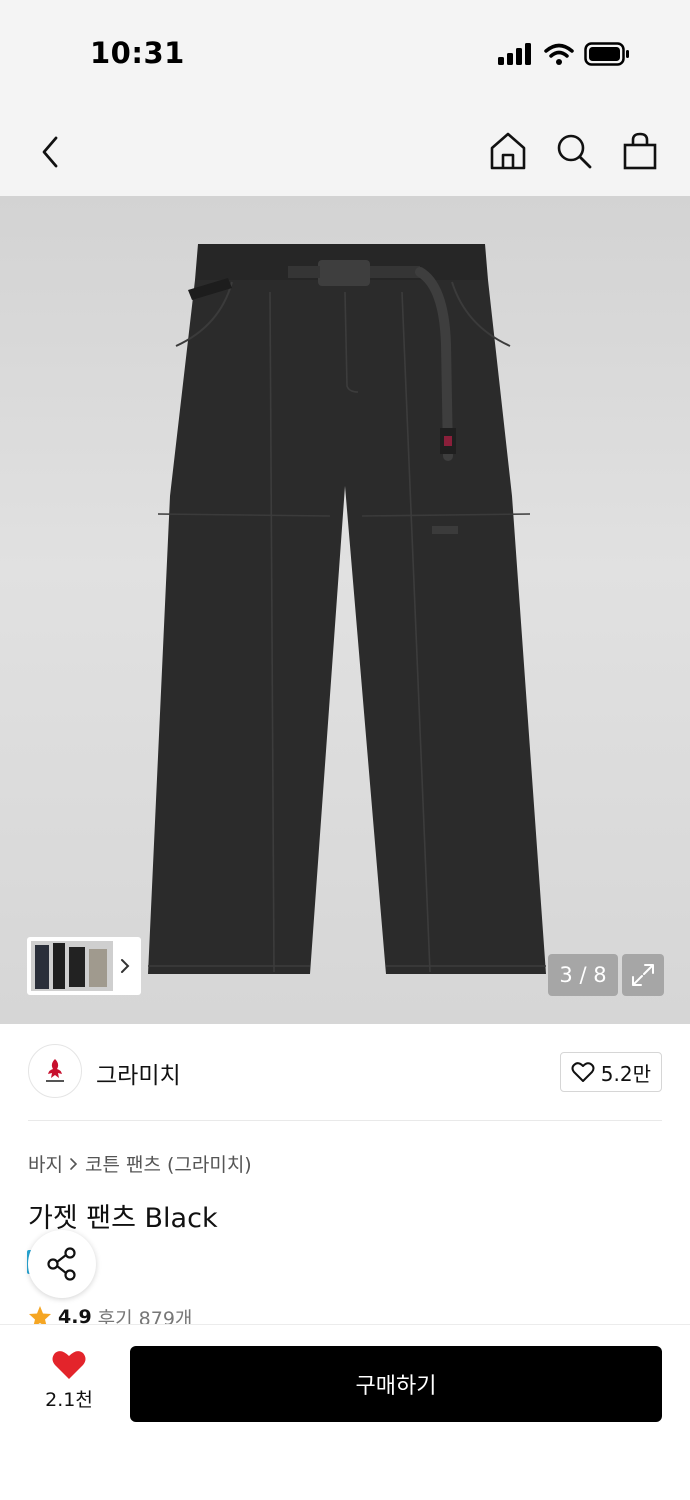  What do you see at coordinates (514, 54) in the screenshot?
I see `signal-icon` at bounding box center [514, 54].